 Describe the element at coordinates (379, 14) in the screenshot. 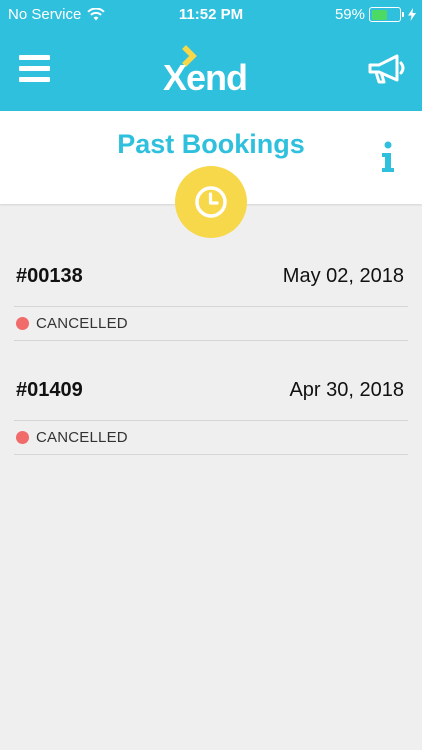

I see `battery-fill` at that location.